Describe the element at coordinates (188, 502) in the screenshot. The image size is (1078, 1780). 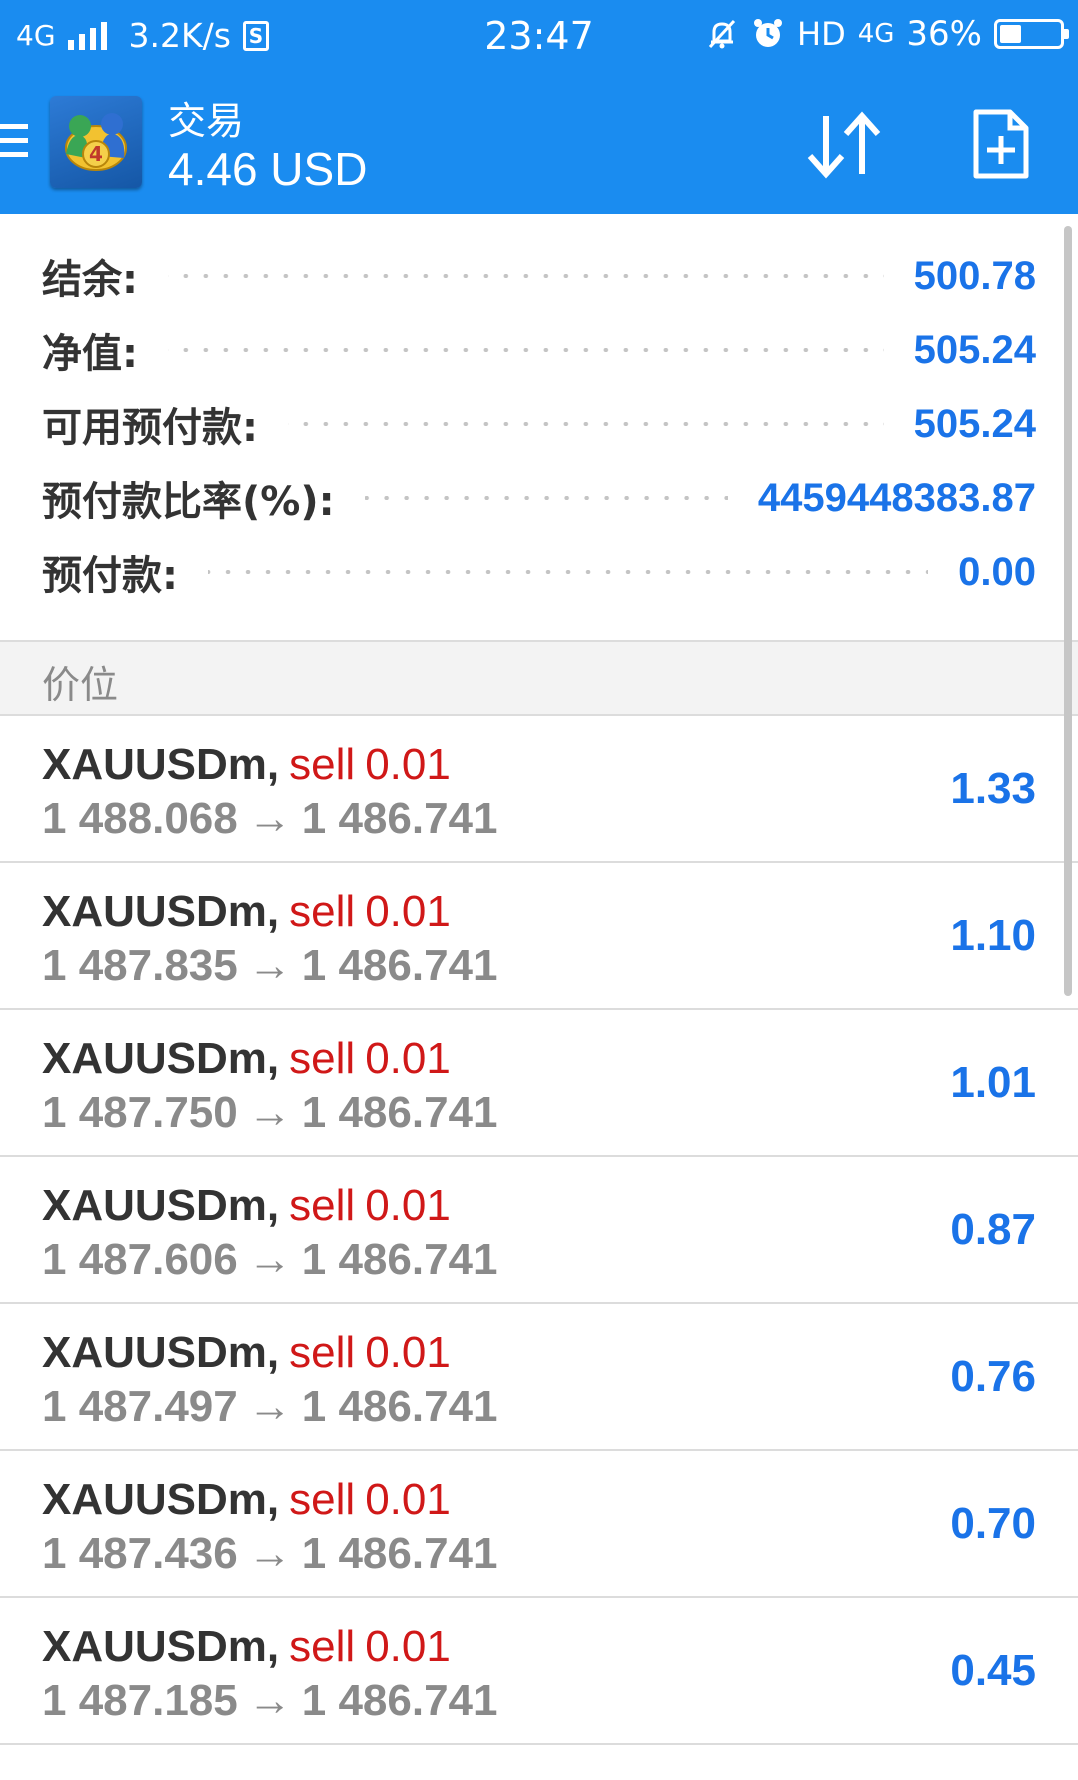
I see `margin-level-label: 预付款比率(%):` at that location.